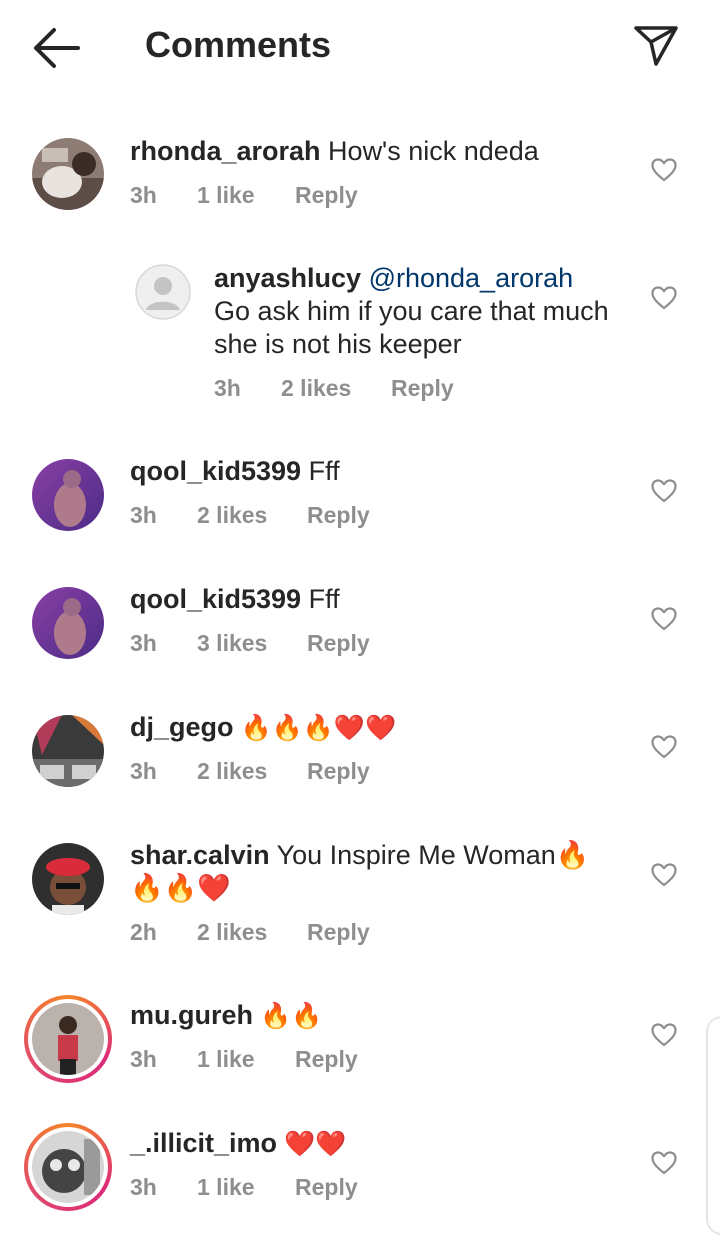 This screenshot has height=1235, width=720. Describe the element at coordinates (287, 278) in the screenshot. I see `comment-username: anyashlucy` at that location.